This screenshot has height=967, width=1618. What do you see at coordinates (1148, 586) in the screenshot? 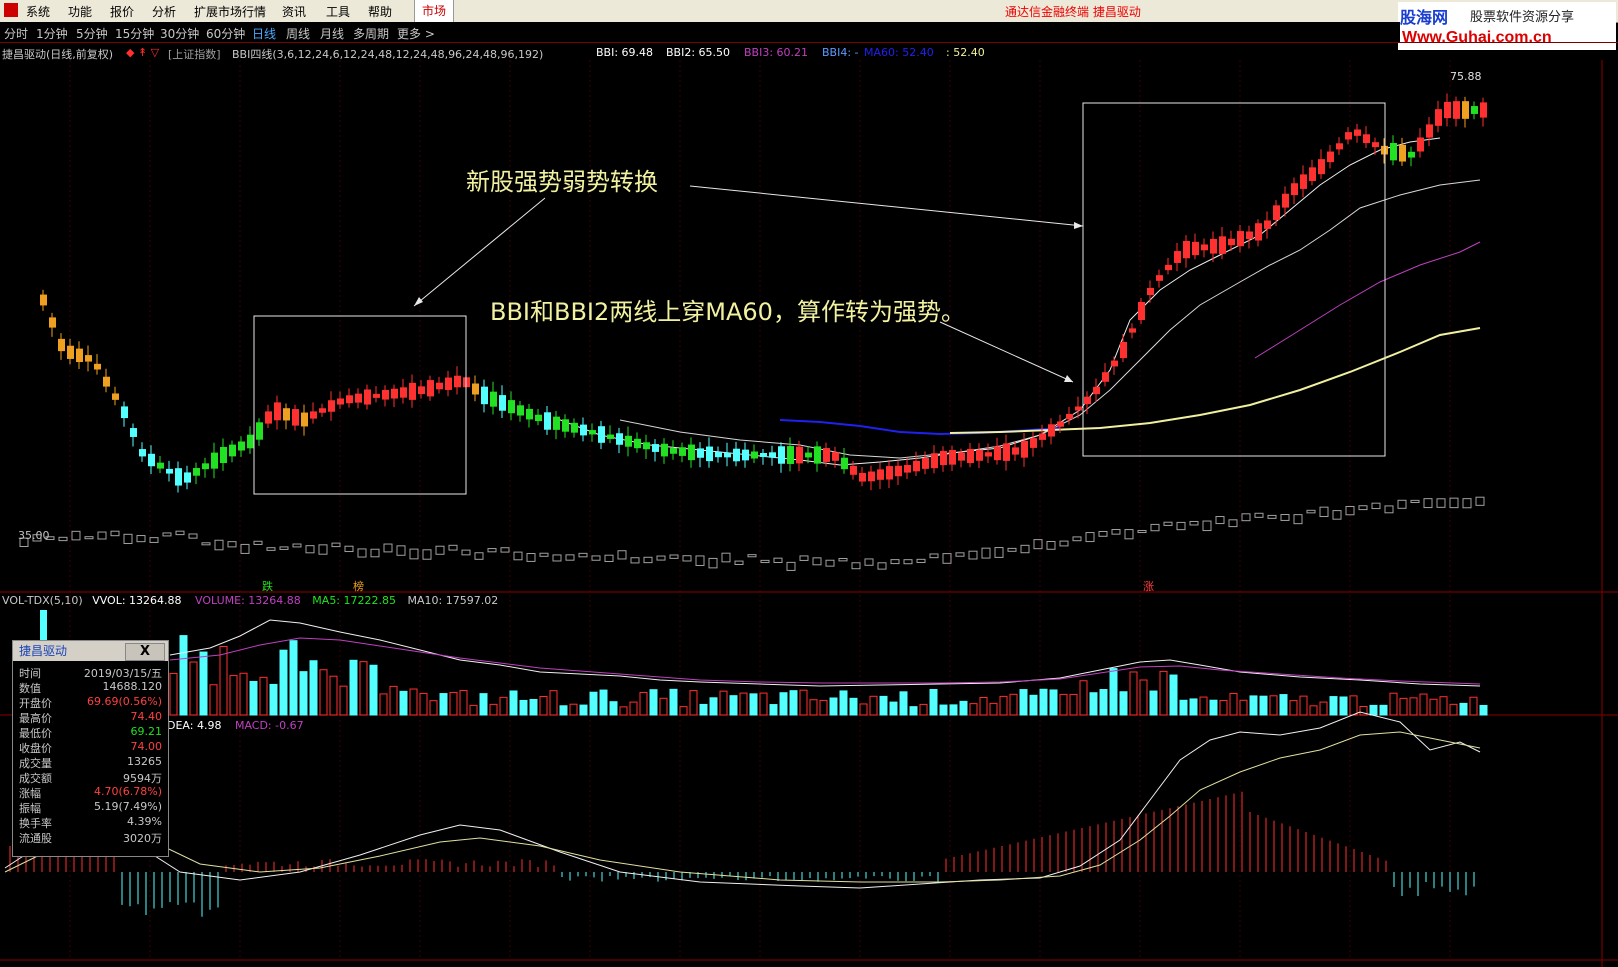
I see `marker-rise: 涨` at bounding box center [1148, 586].